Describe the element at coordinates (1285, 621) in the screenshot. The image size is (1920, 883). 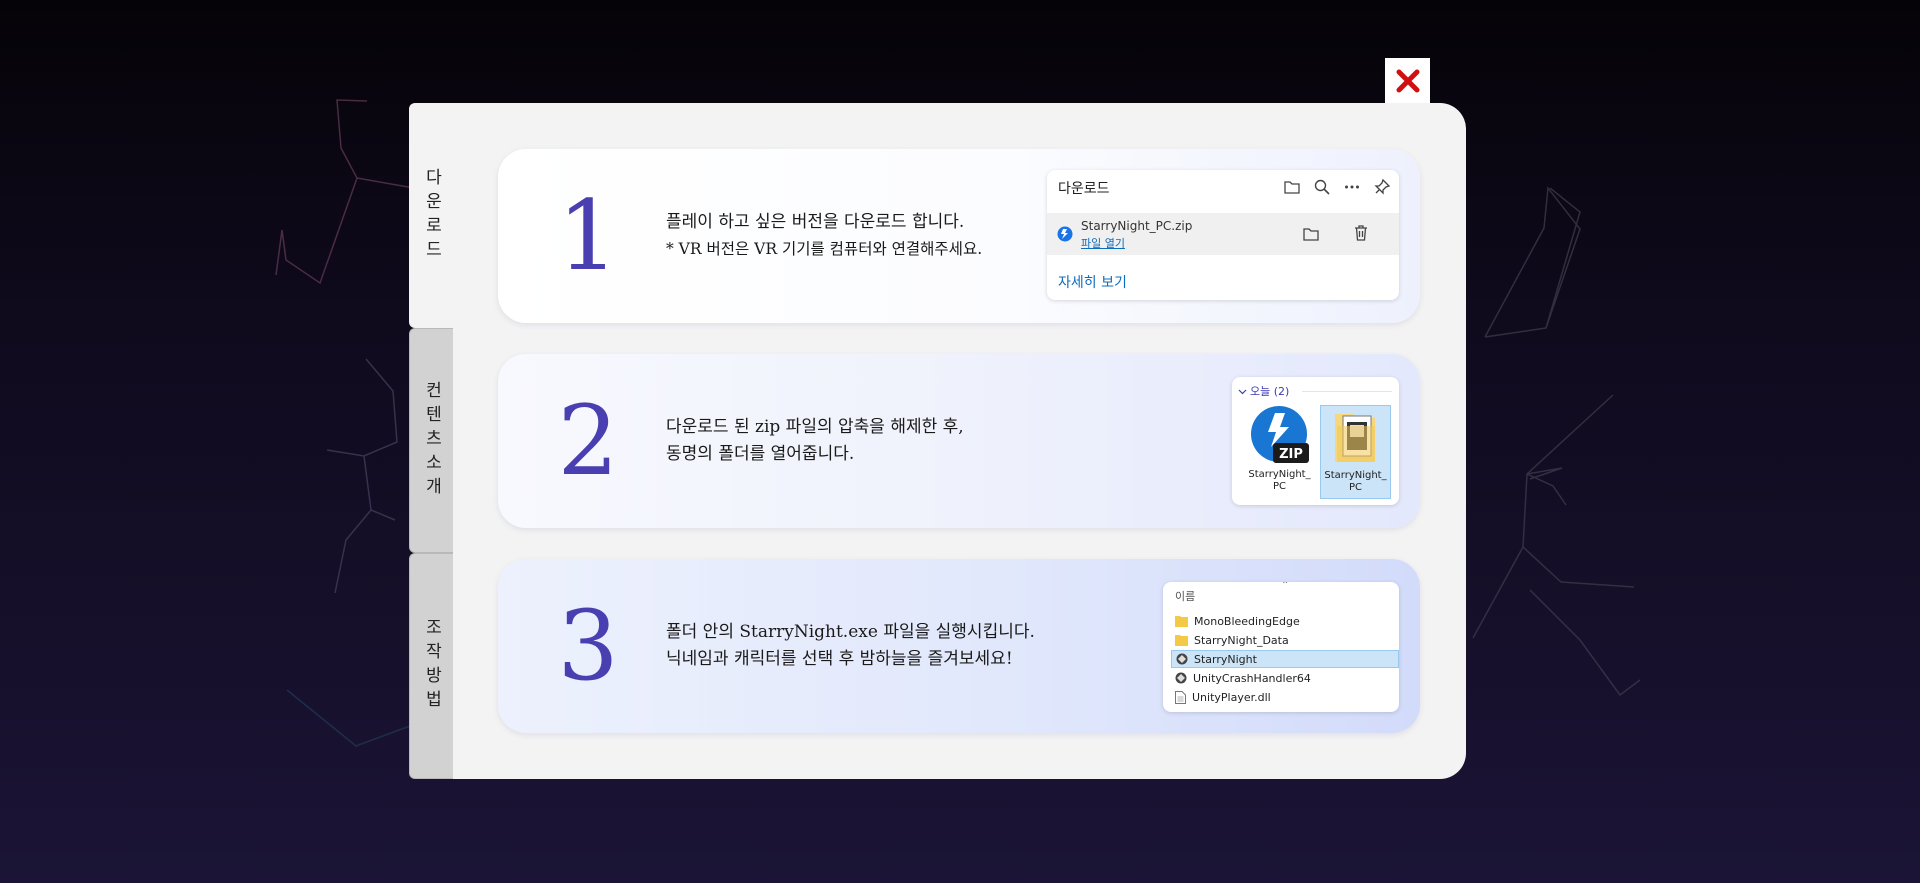
I see `file-row: MonoBleedingEdge` at that location.